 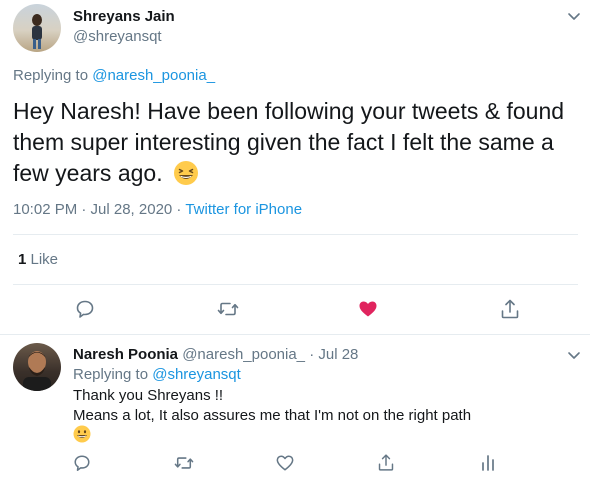 I want to click on mention-link: @naresh_poonia_, so click(x=153, y=75).